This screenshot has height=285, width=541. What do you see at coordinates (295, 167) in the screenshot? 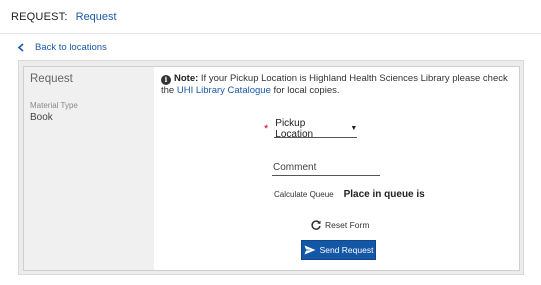
I see `comment-placeholder: Comment` at bounding box center [295, 167].